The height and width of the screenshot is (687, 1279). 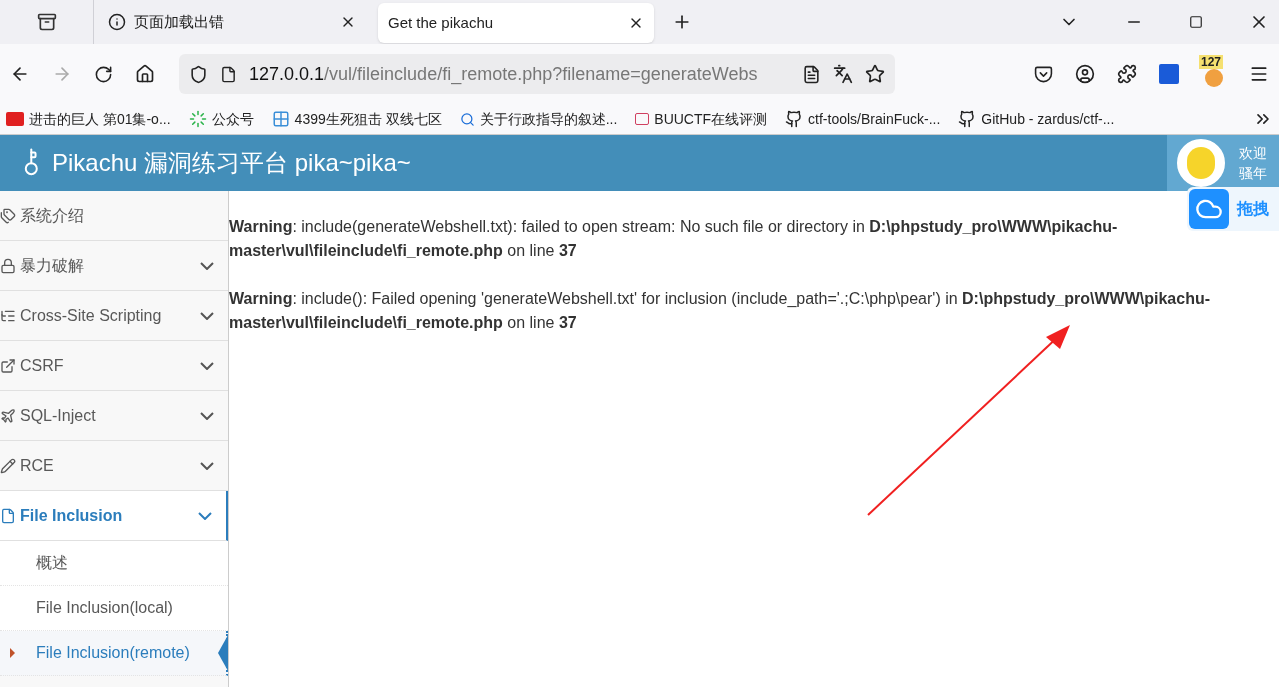 What do you see at coordinates (1127, 74) in the screenshot?
I see `extensions-icon` at bounding box center [1127, 74].